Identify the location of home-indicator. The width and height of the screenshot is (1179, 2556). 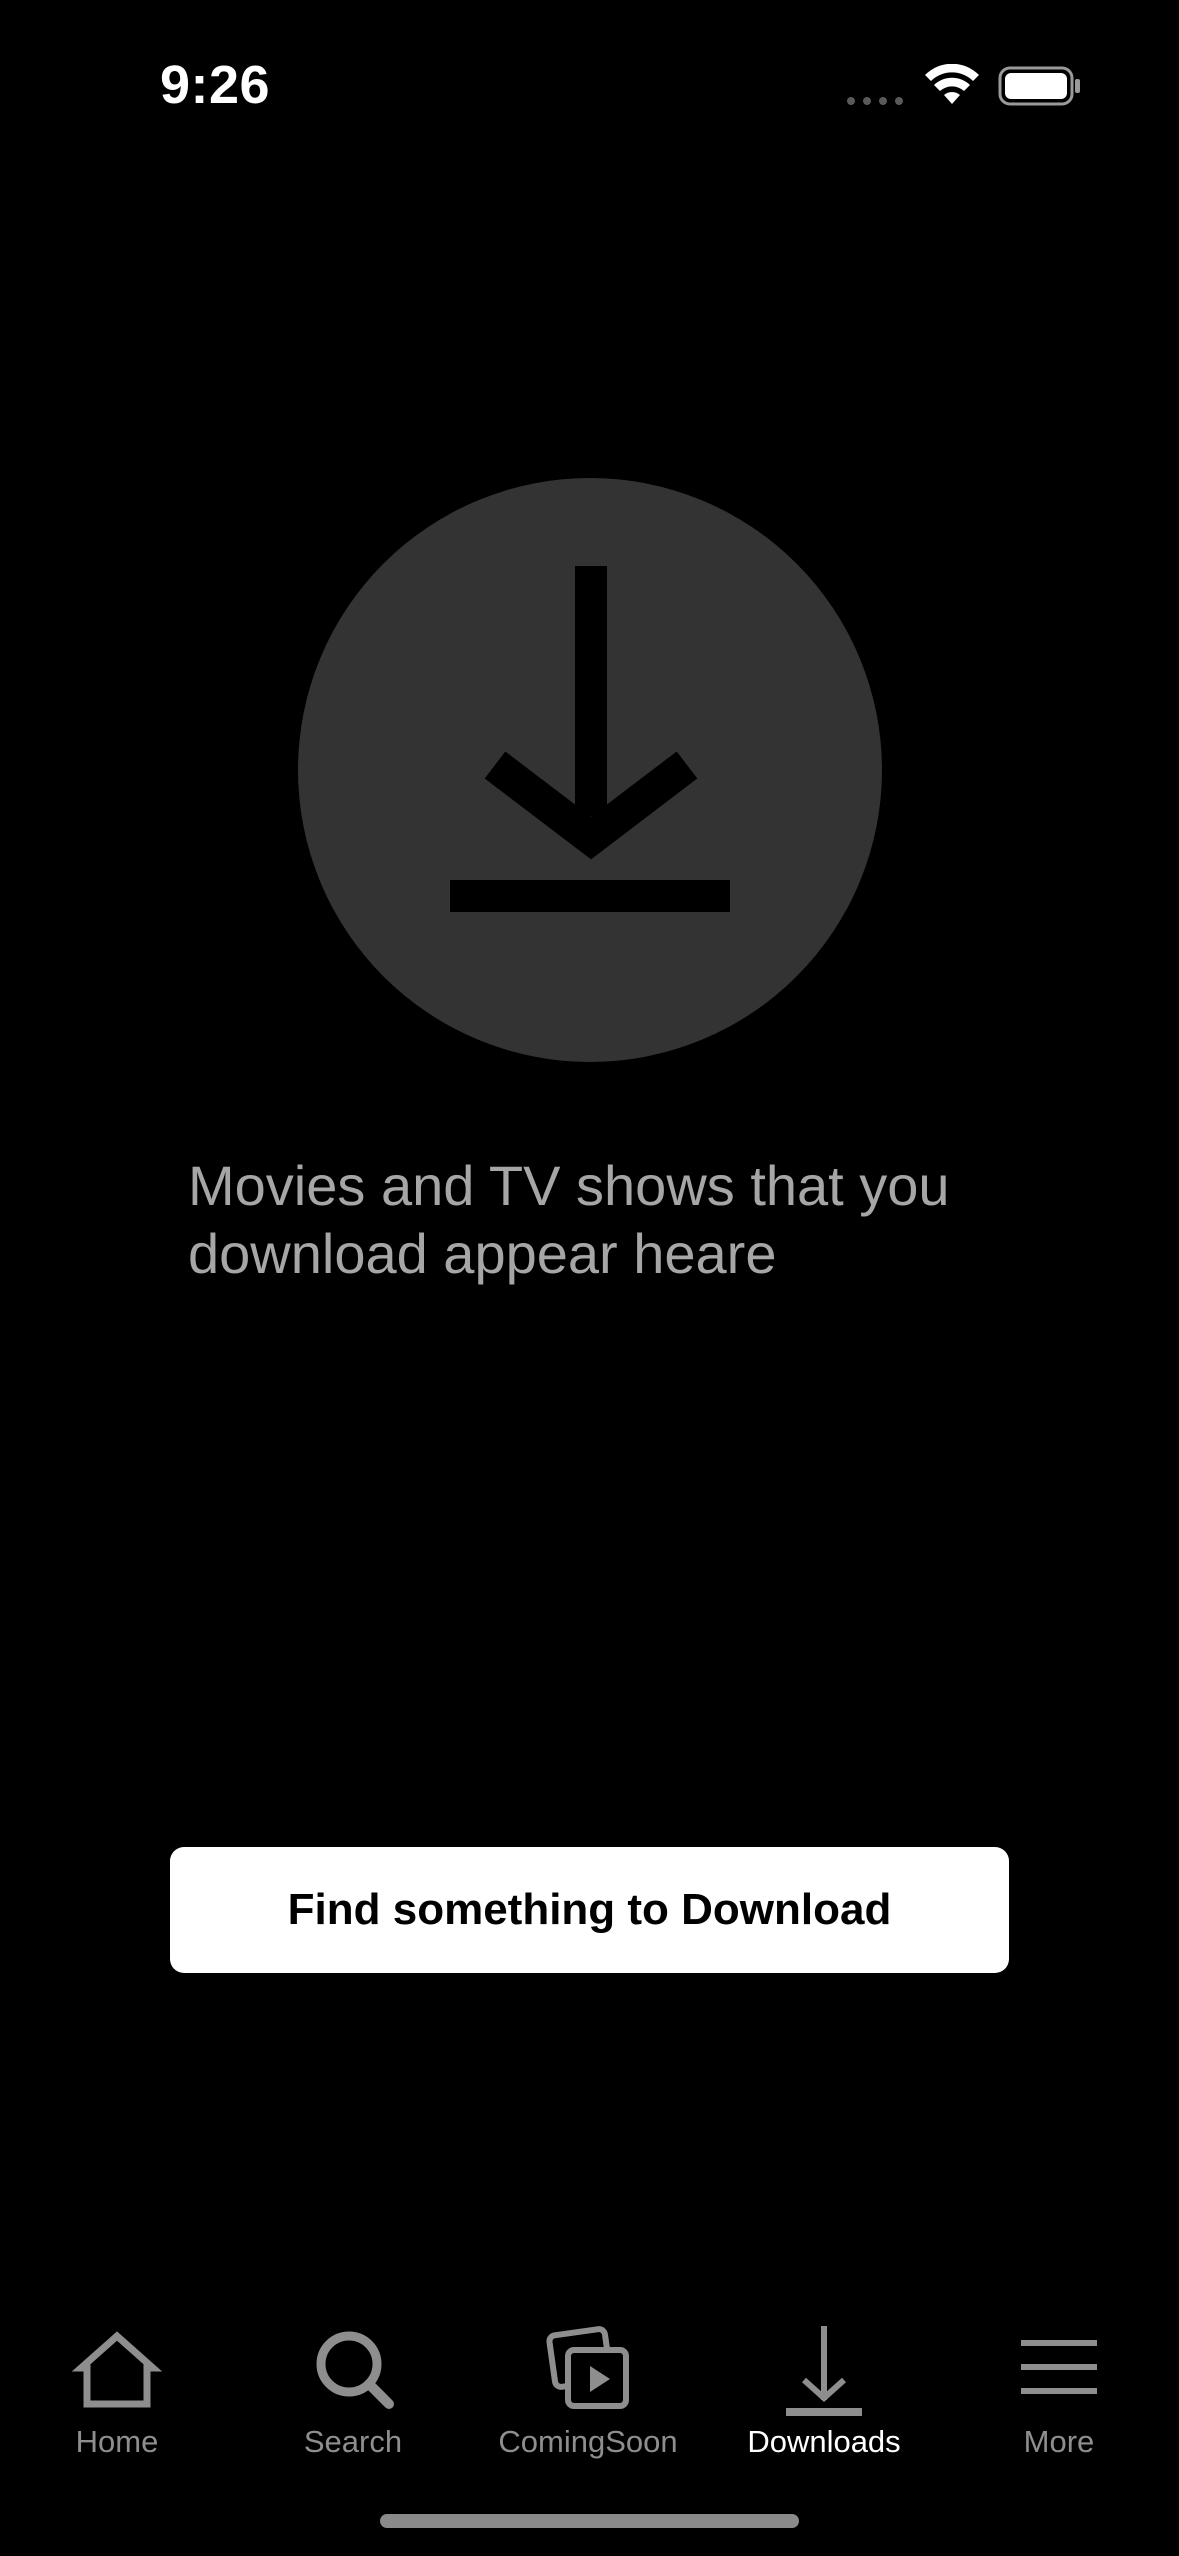
(589, 2521).